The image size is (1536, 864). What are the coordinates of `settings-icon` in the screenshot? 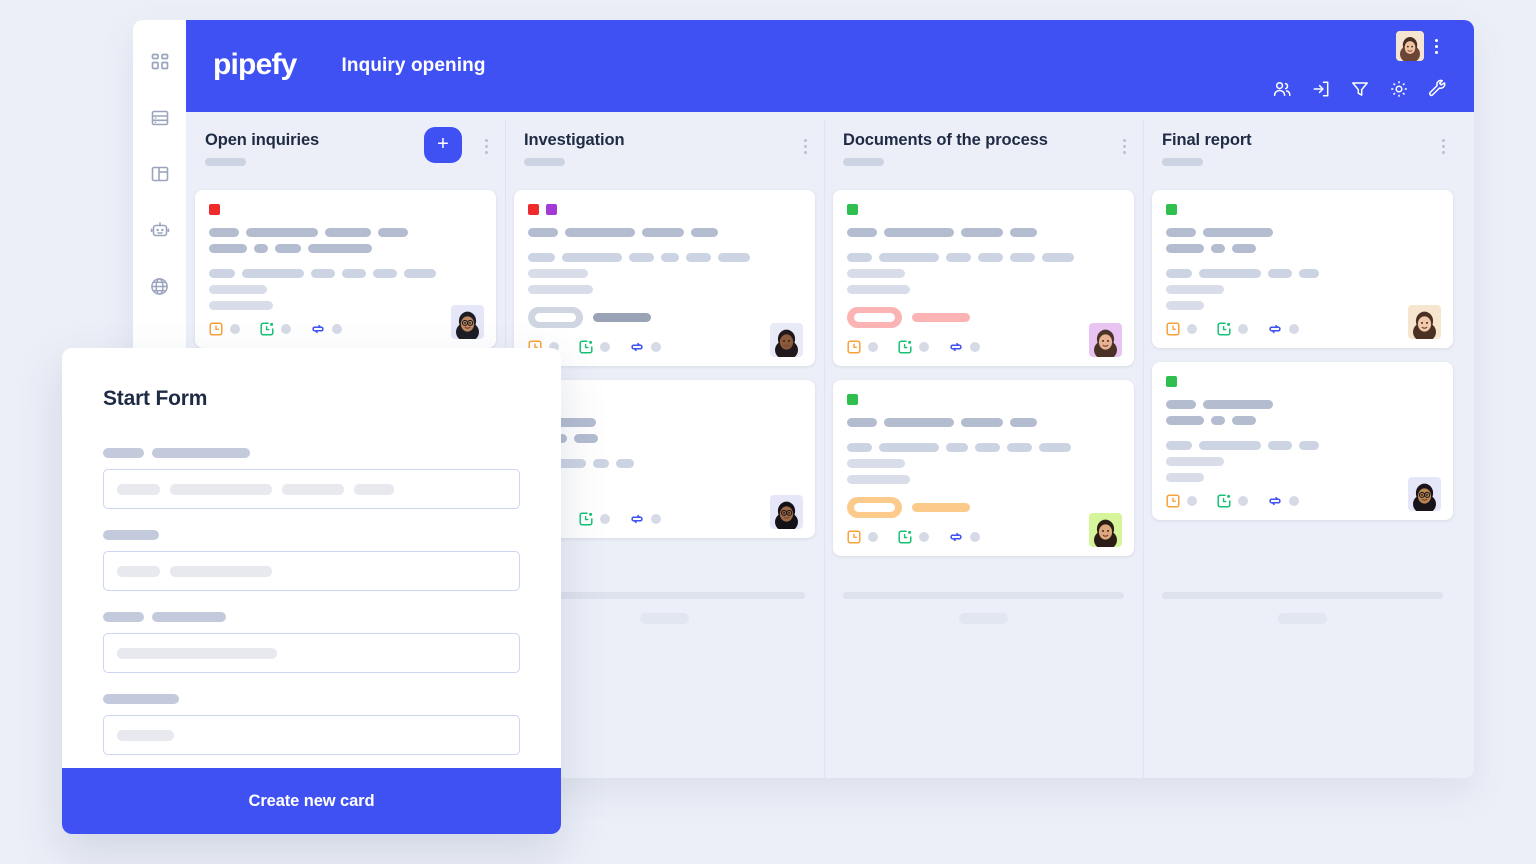 It's located at (1399, 89).